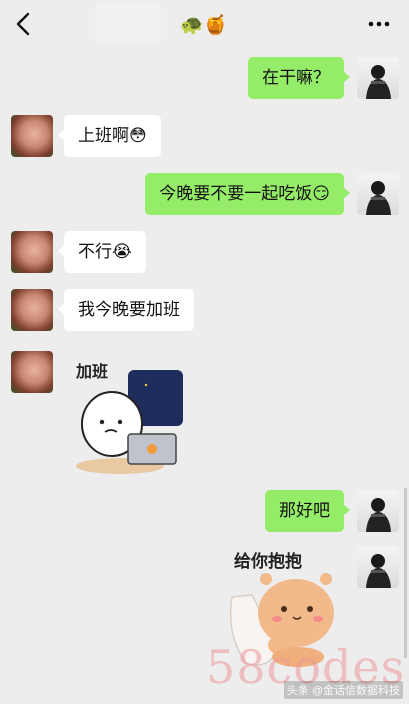 Image resolution: width=409 pixels, height=704 pixels. I want to click on scrollbar, so click(405, 573).